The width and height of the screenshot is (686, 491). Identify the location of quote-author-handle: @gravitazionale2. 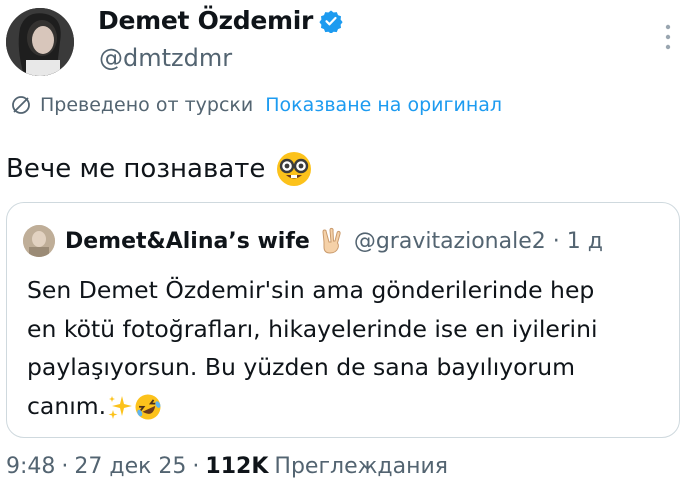
(450, 241).